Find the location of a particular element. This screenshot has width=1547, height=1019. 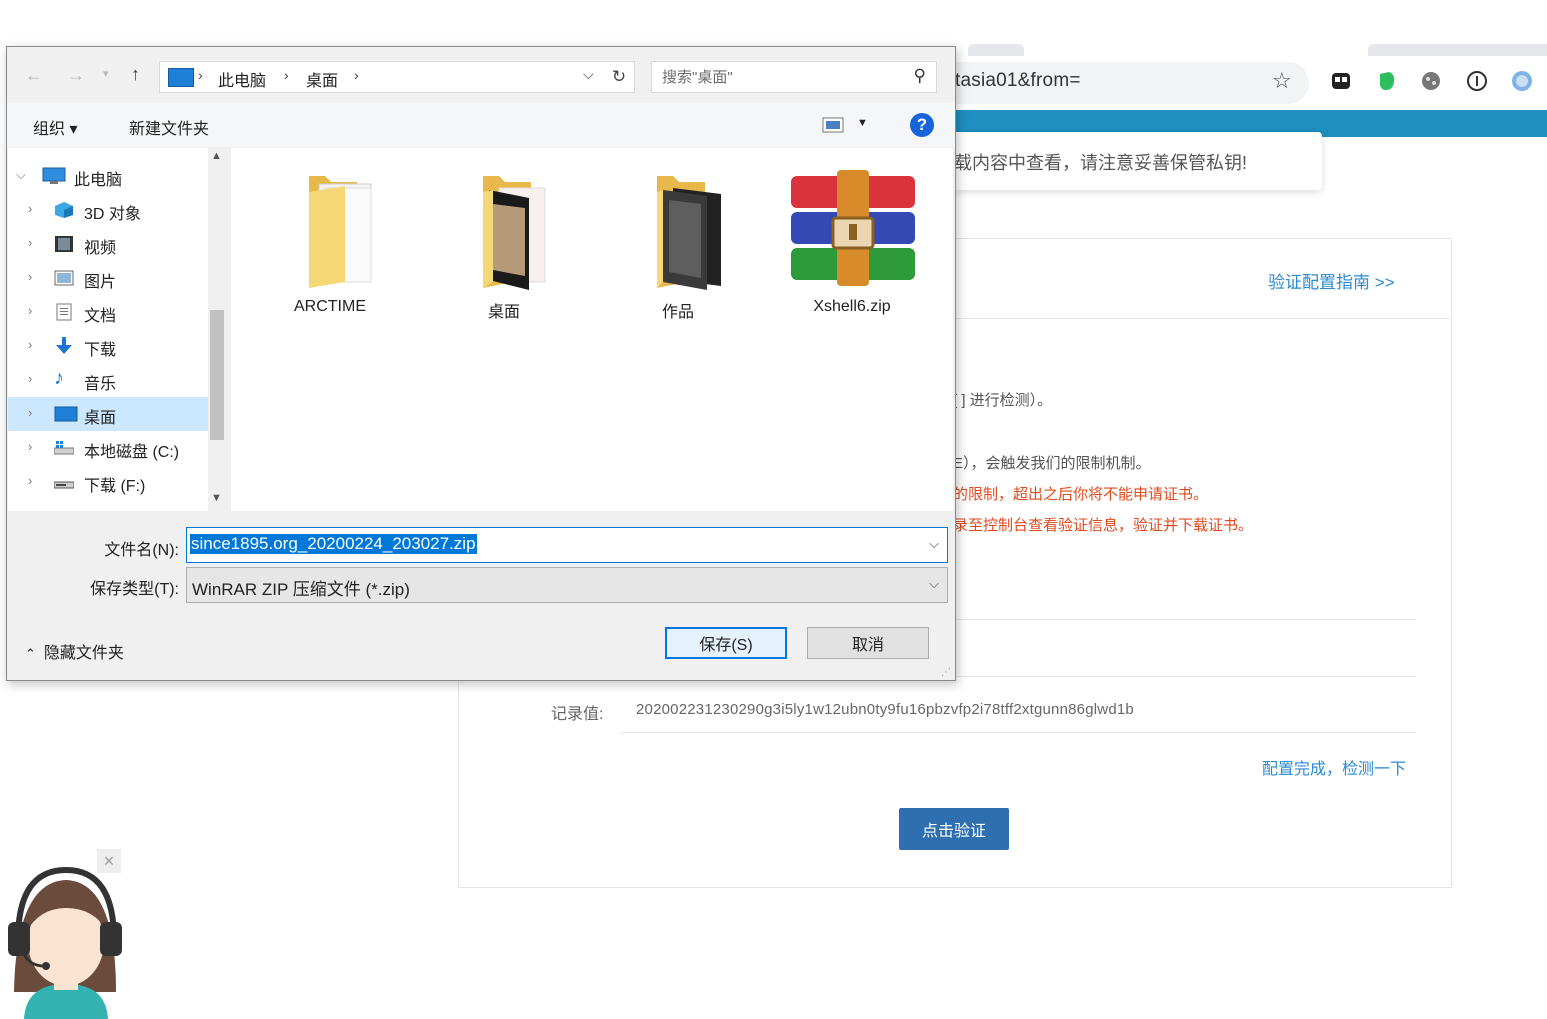

file-name: 作品 is located at coordinates (677, 312).